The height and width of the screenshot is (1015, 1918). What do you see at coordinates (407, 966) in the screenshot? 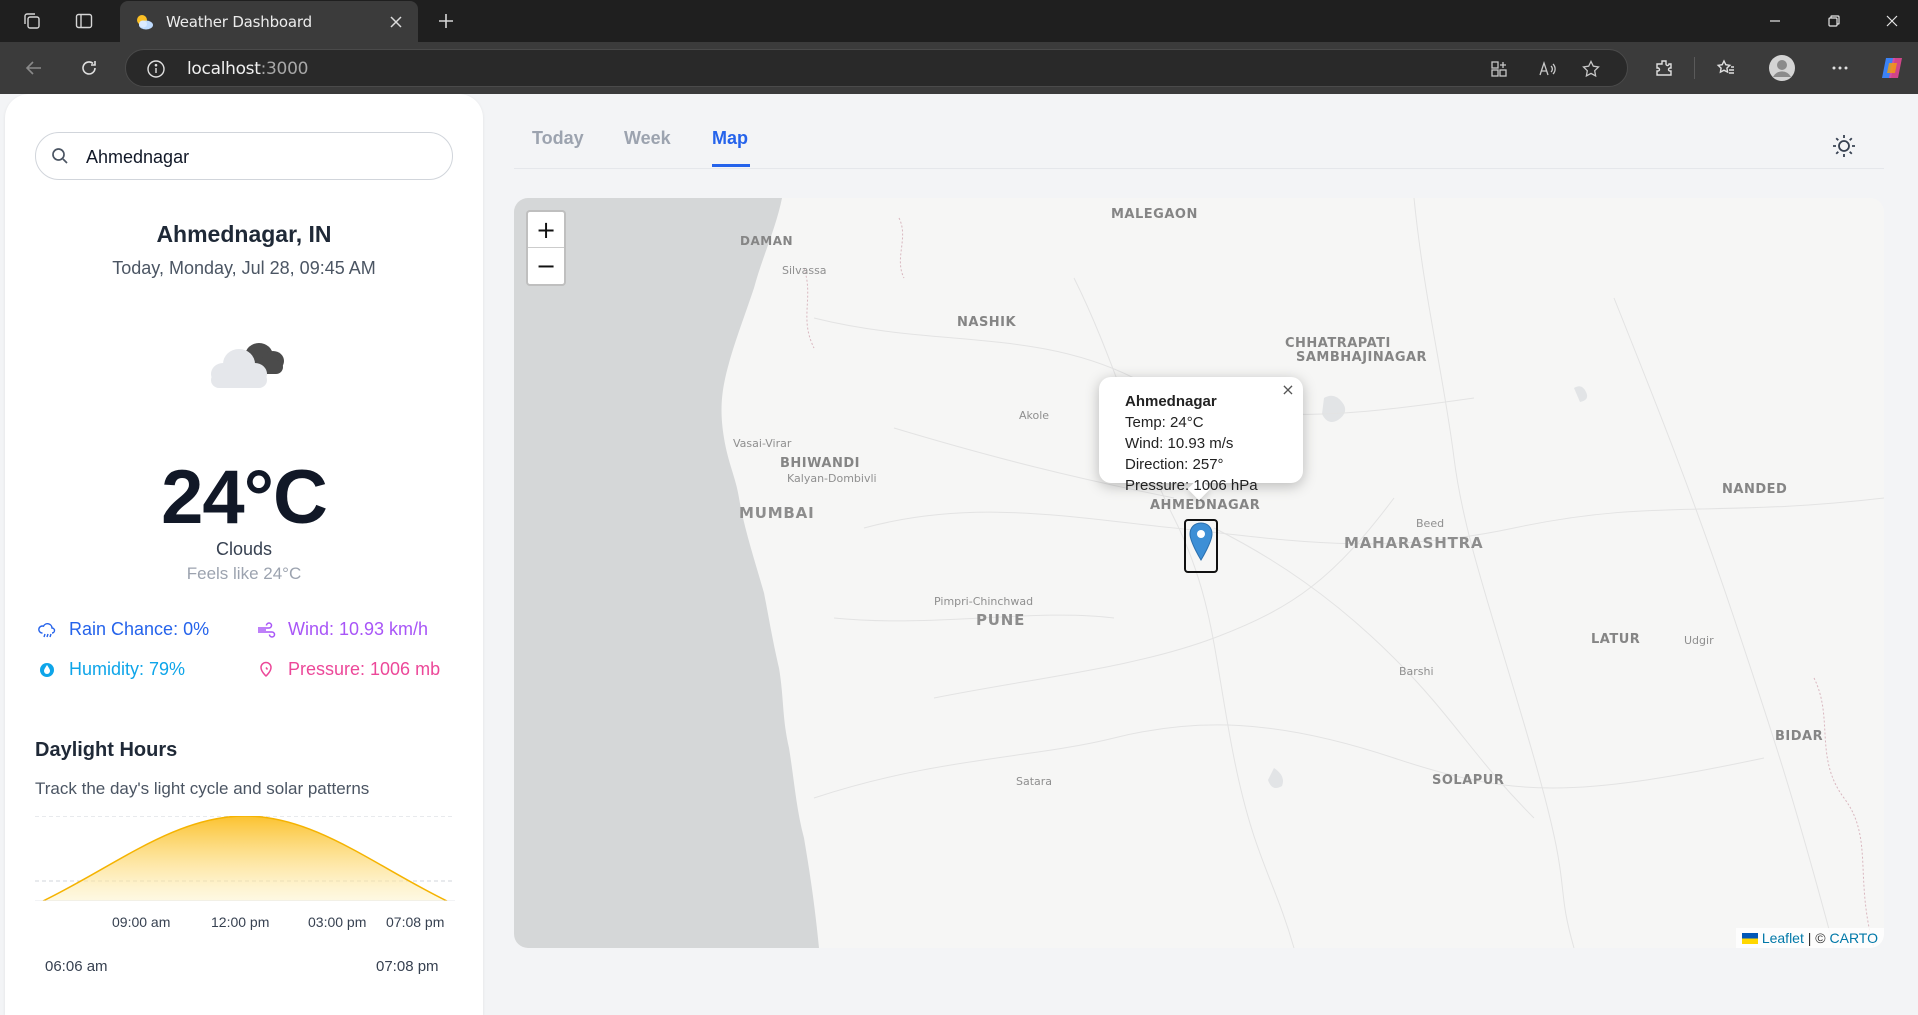
I see `sunset-time: 07:08 pm` at bounding box center [407, 966].